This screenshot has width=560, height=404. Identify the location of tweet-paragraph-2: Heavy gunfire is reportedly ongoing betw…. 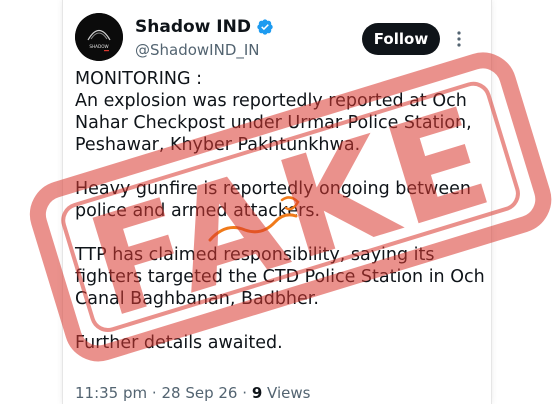
(273, 200).